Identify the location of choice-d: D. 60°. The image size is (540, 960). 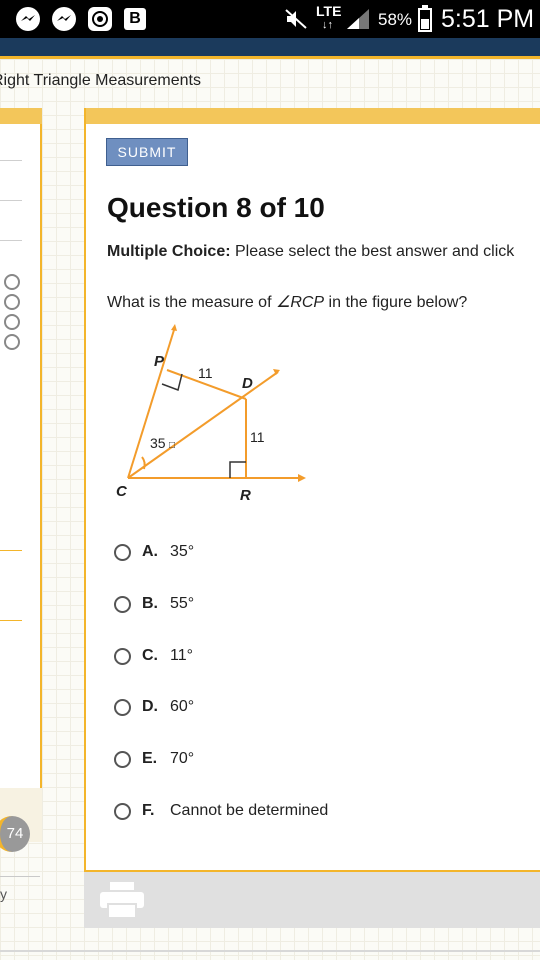
(314, 707).